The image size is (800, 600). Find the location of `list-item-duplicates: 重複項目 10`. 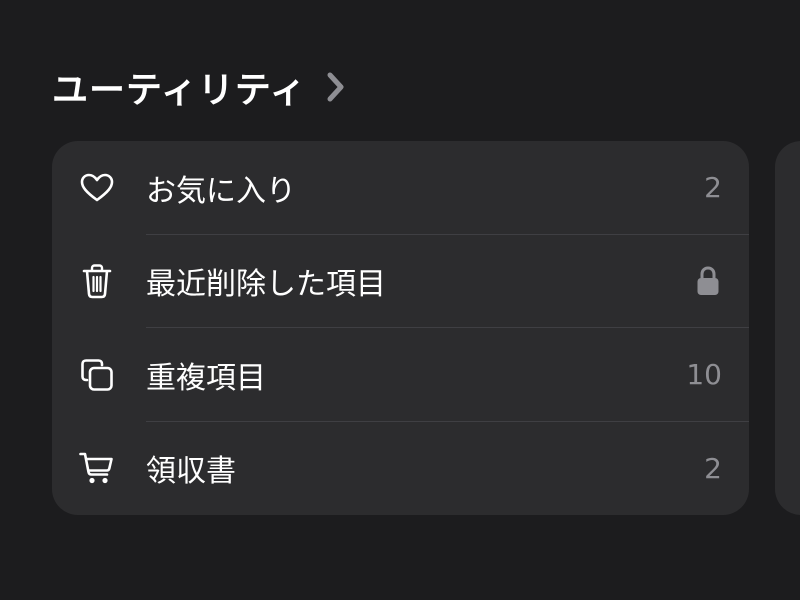

list-item-duplicates: 重複項目 10 is located at coordinates (400, 375).